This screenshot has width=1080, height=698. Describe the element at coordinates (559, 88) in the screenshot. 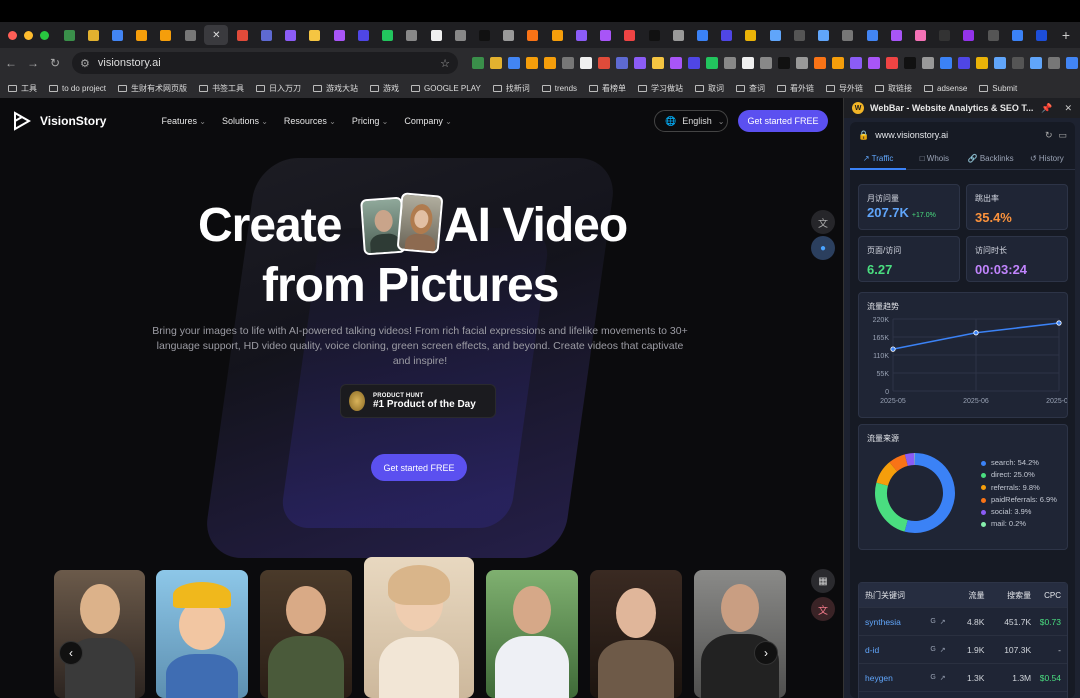

I see `bookmark-item: trends` at that location.